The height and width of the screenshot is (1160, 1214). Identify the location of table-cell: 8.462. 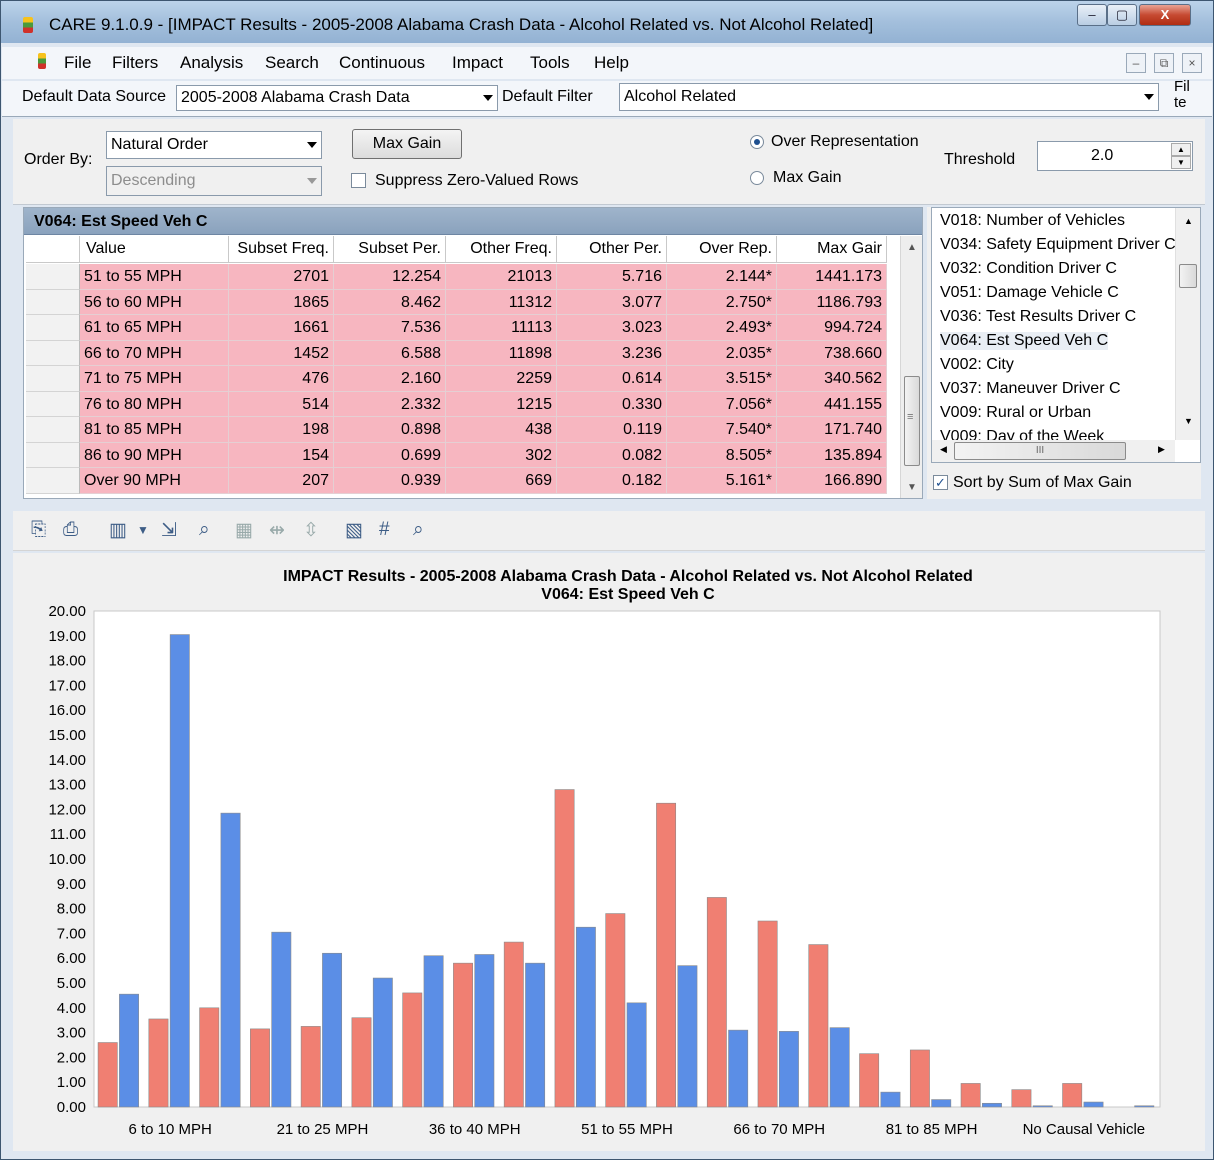
(390, 302).